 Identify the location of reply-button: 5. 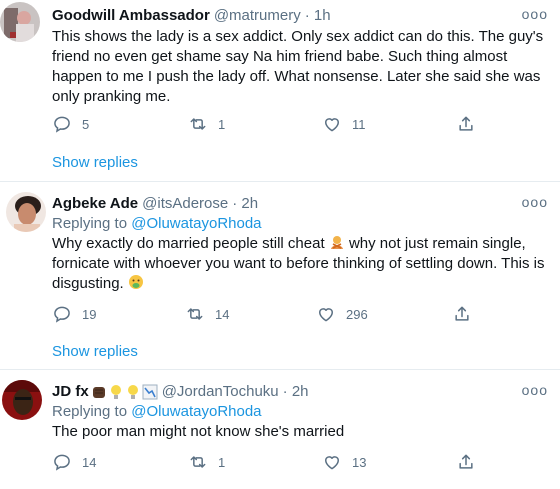
(70, 124).